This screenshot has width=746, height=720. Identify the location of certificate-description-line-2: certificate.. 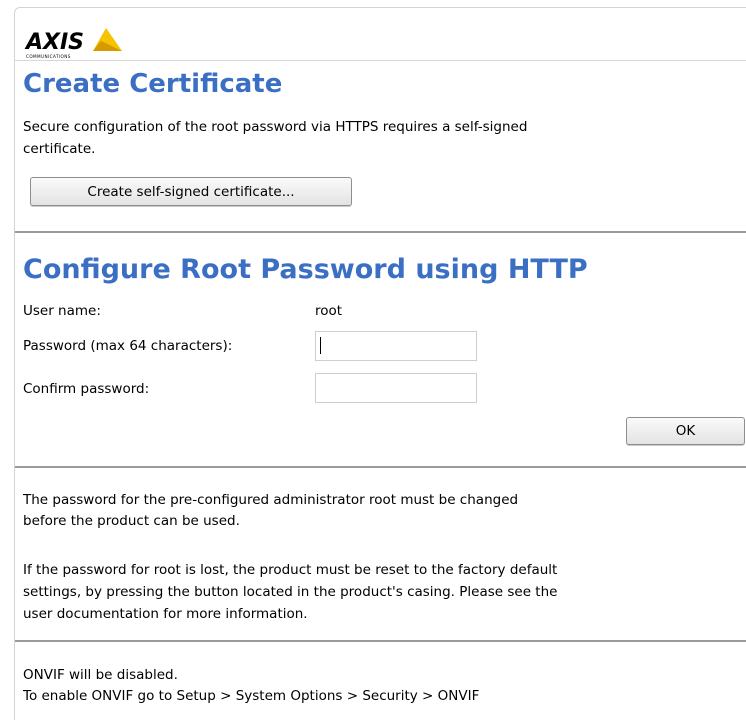
(59, 149).